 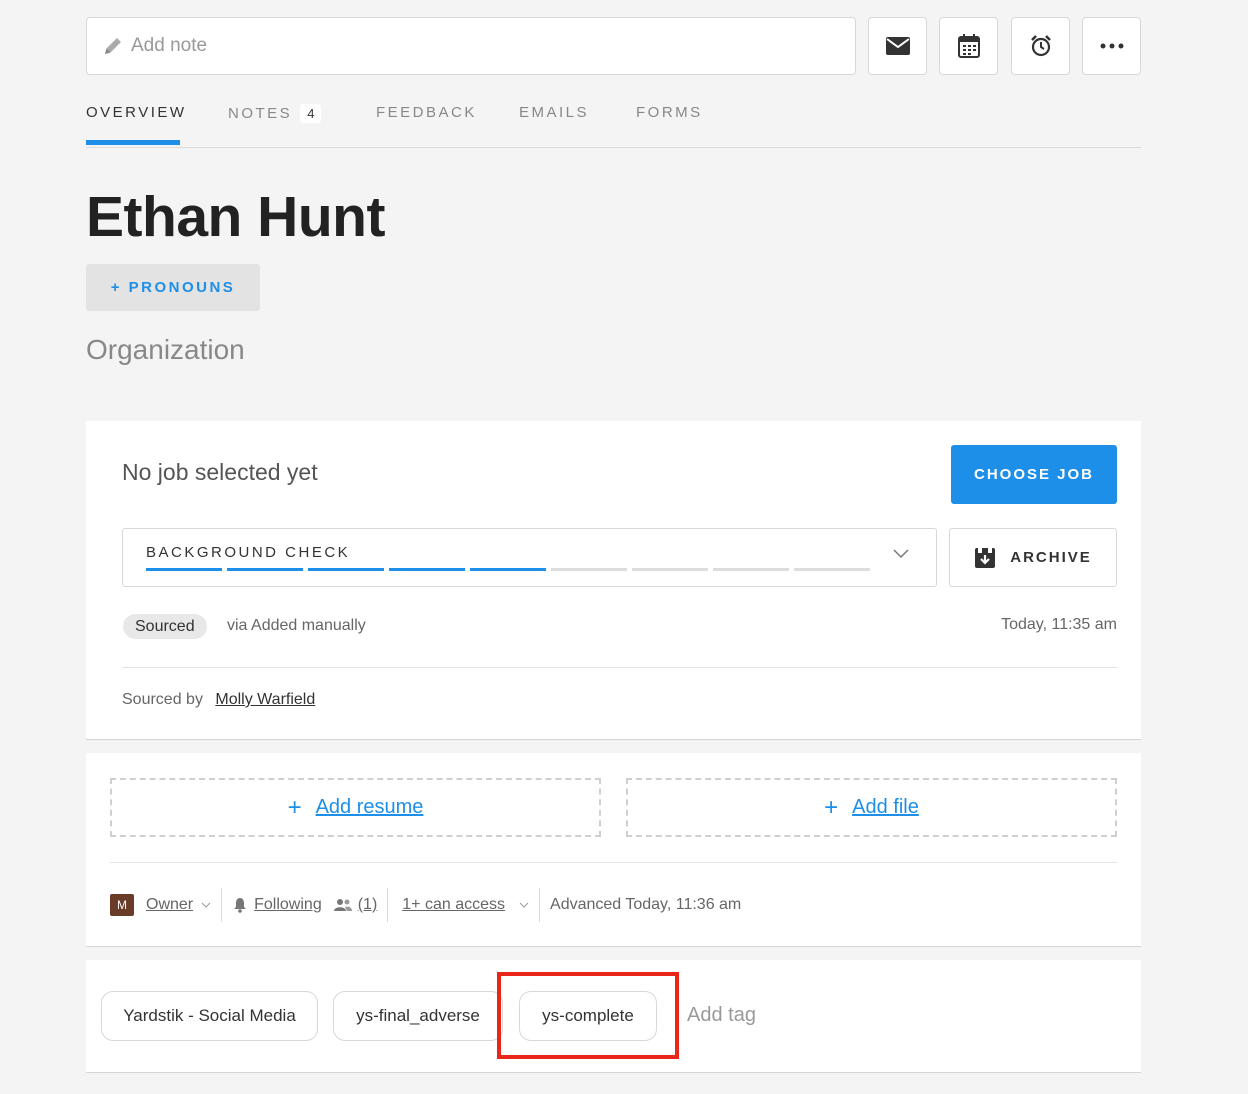 I want to click on pencil-icon, so click(x=113, y=46).